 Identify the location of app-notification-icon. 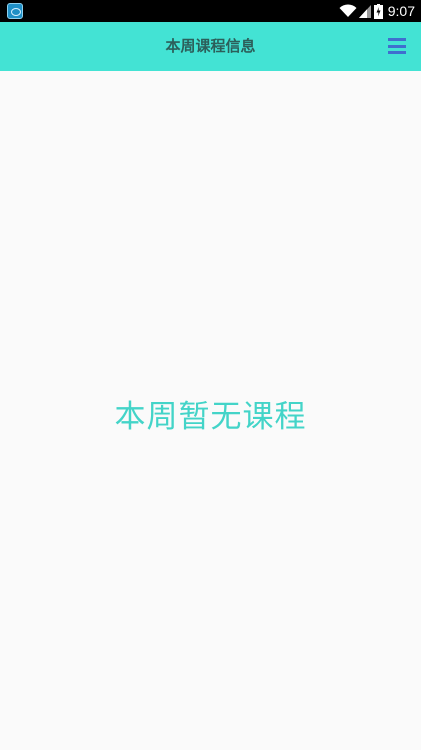
(15, 11).